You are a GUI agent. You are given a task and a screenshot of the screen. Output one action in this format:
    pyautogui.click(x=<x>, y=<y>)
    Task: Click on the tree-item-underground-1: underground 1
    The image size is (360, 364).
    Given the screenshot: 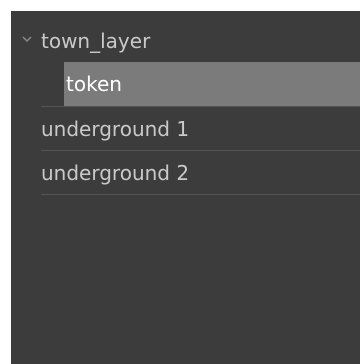 What is the action you would take?
    pyautogui.click(x=185, y=129)
    